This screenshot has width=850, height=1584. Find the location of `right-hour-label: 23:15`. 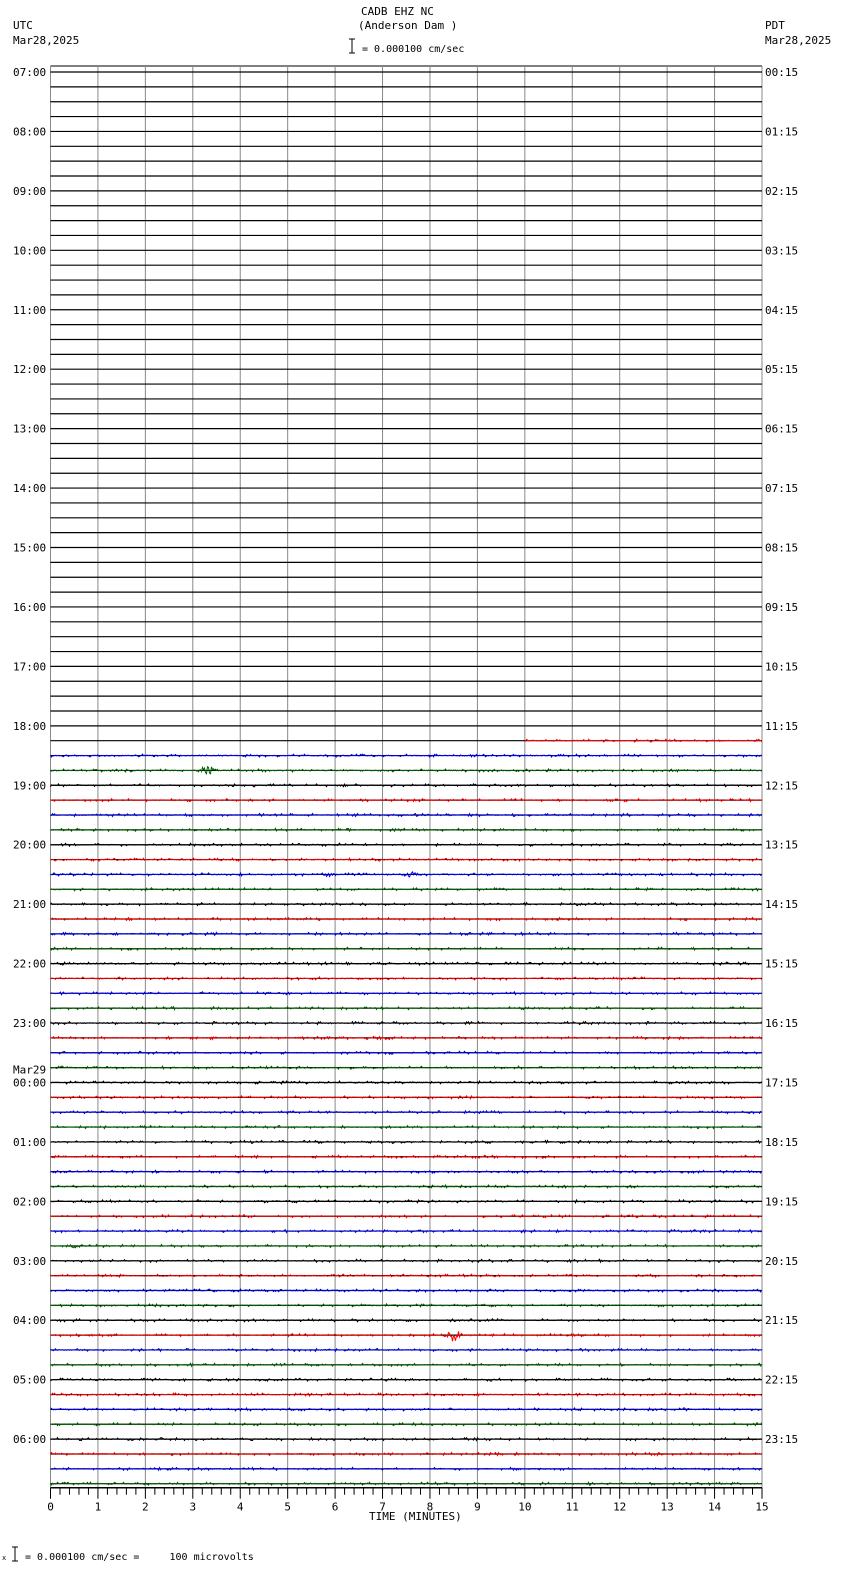

right-hour-label: 23:15 is located at coordinates (781, 1439).